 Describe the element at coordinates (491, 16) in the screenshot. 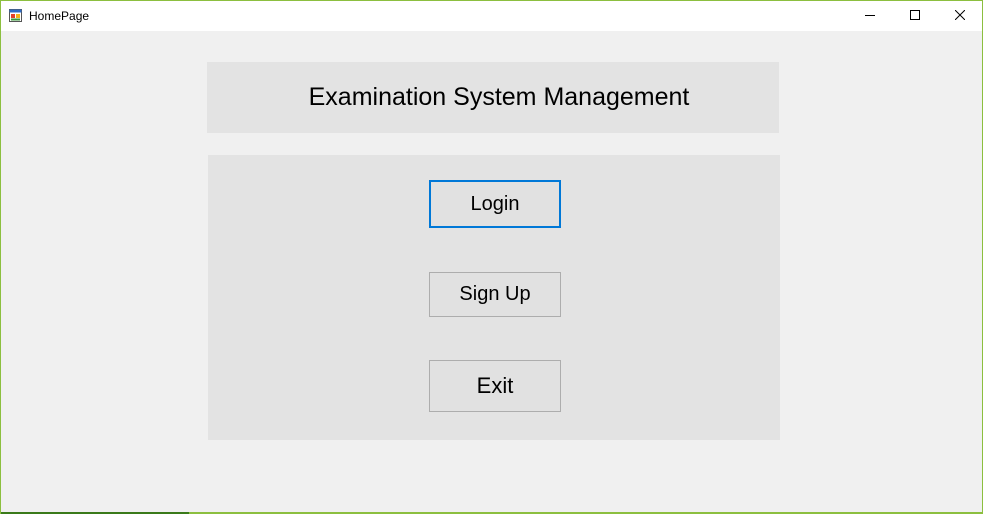

I see `title-bar: HomePage` at that location.